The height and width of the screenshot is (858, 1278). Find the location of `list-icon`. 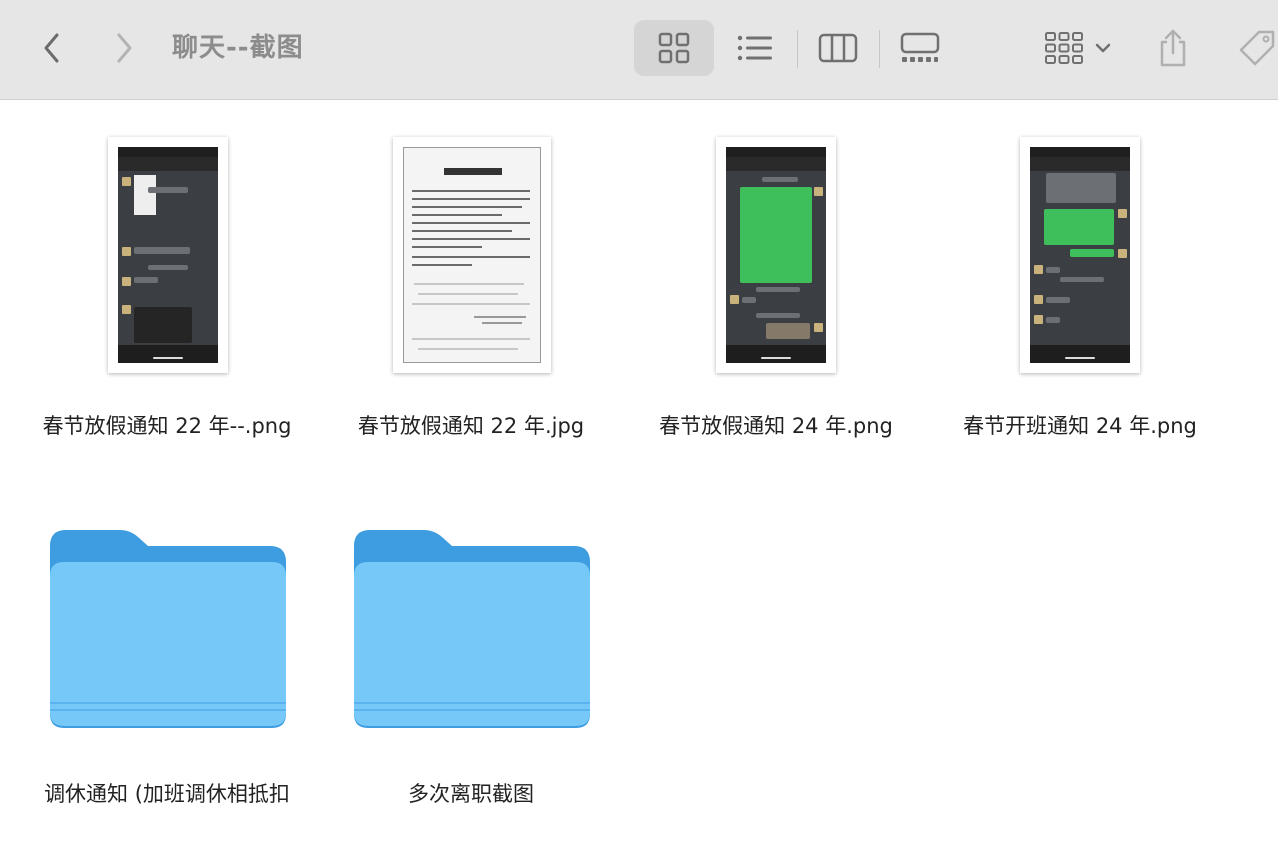

list-icon is located at coordinates (754, 48).